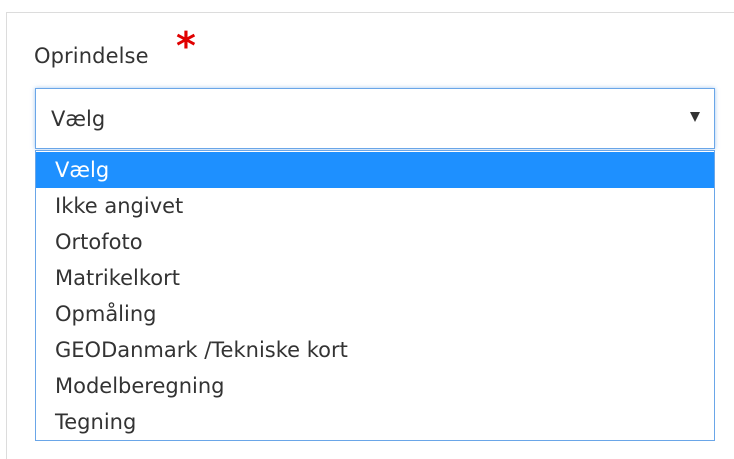  Describe the element at coordinates (375, 118) in the screenshot. I see `origin-select: Vælg` at that location.